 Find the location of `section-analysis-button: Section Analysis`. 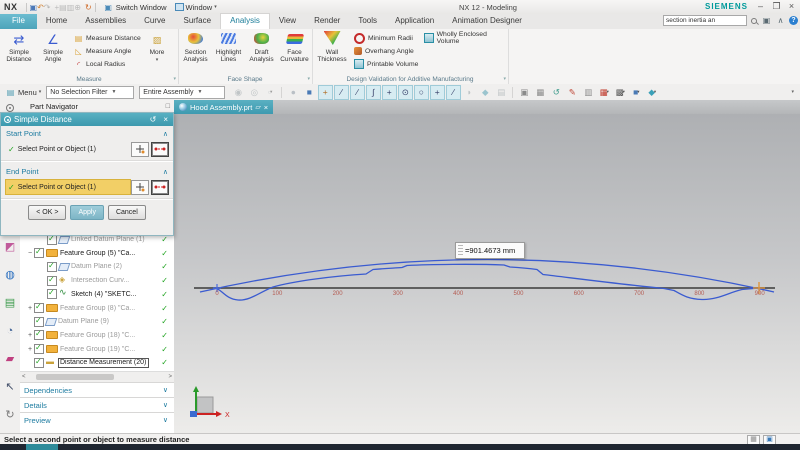

section-analysis-button: Section Analysis is located at coordinates (195, 52).